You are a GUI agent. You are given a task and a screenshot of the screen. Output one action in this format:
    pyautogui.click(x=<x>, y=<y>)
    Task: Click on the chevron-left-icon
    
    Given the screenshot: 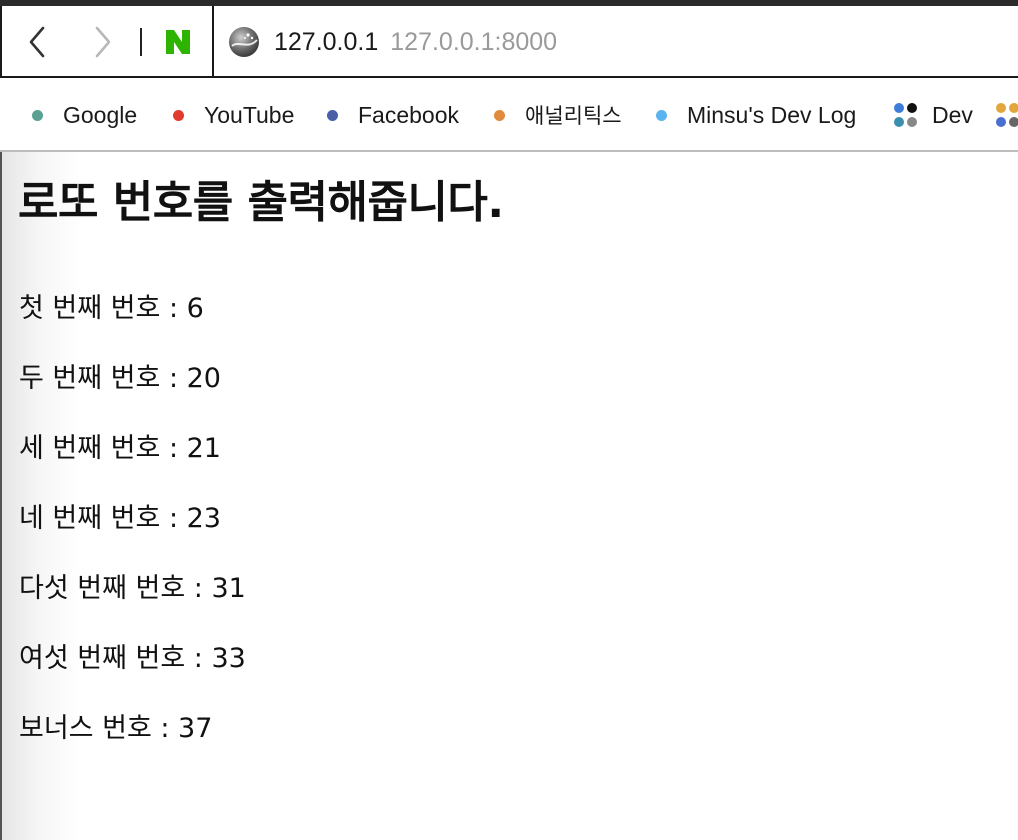 What is the action you would take?
    pyautogui.click(x=37, y=42)
    